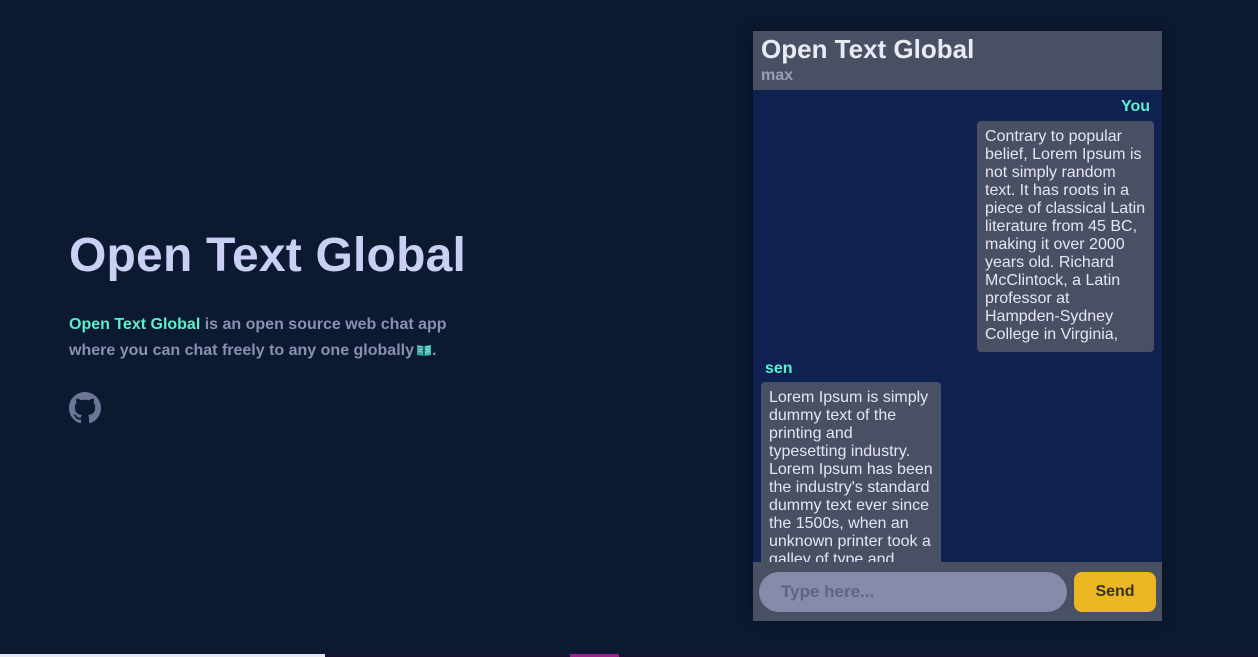 The height and width of the screenshot is (657, 1258). What do you see at coordinates (868, 49) in the screenshot?
I see `chat-title: Open Text Global` at bounding box center [868, 49].